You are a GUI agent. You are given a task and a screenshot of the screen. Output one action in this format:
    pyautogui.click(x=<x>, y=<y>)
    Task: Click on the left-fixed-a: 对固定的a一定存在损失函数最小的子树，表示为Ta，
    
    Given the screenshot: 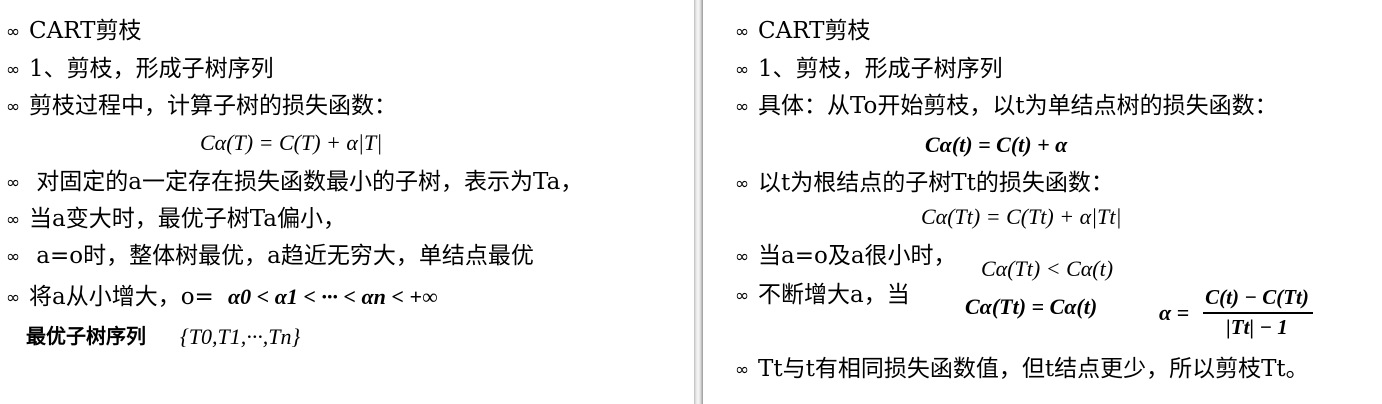 What is the action you would take?
    pyautogui.click(x=306, y=182)
    